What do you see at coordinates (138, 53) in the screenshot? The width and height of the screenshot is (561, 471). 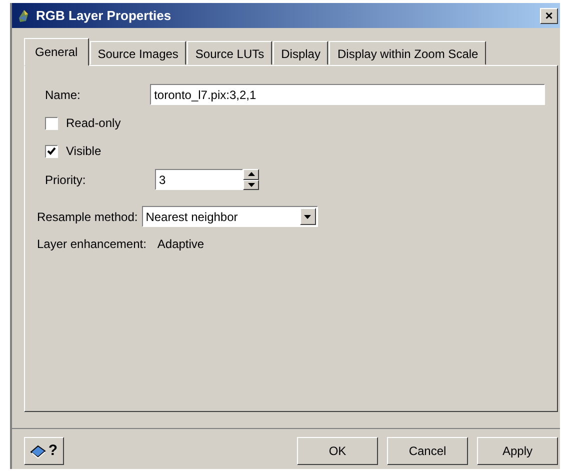 I see `tab: Source Images` at bounding box center [138, 53].